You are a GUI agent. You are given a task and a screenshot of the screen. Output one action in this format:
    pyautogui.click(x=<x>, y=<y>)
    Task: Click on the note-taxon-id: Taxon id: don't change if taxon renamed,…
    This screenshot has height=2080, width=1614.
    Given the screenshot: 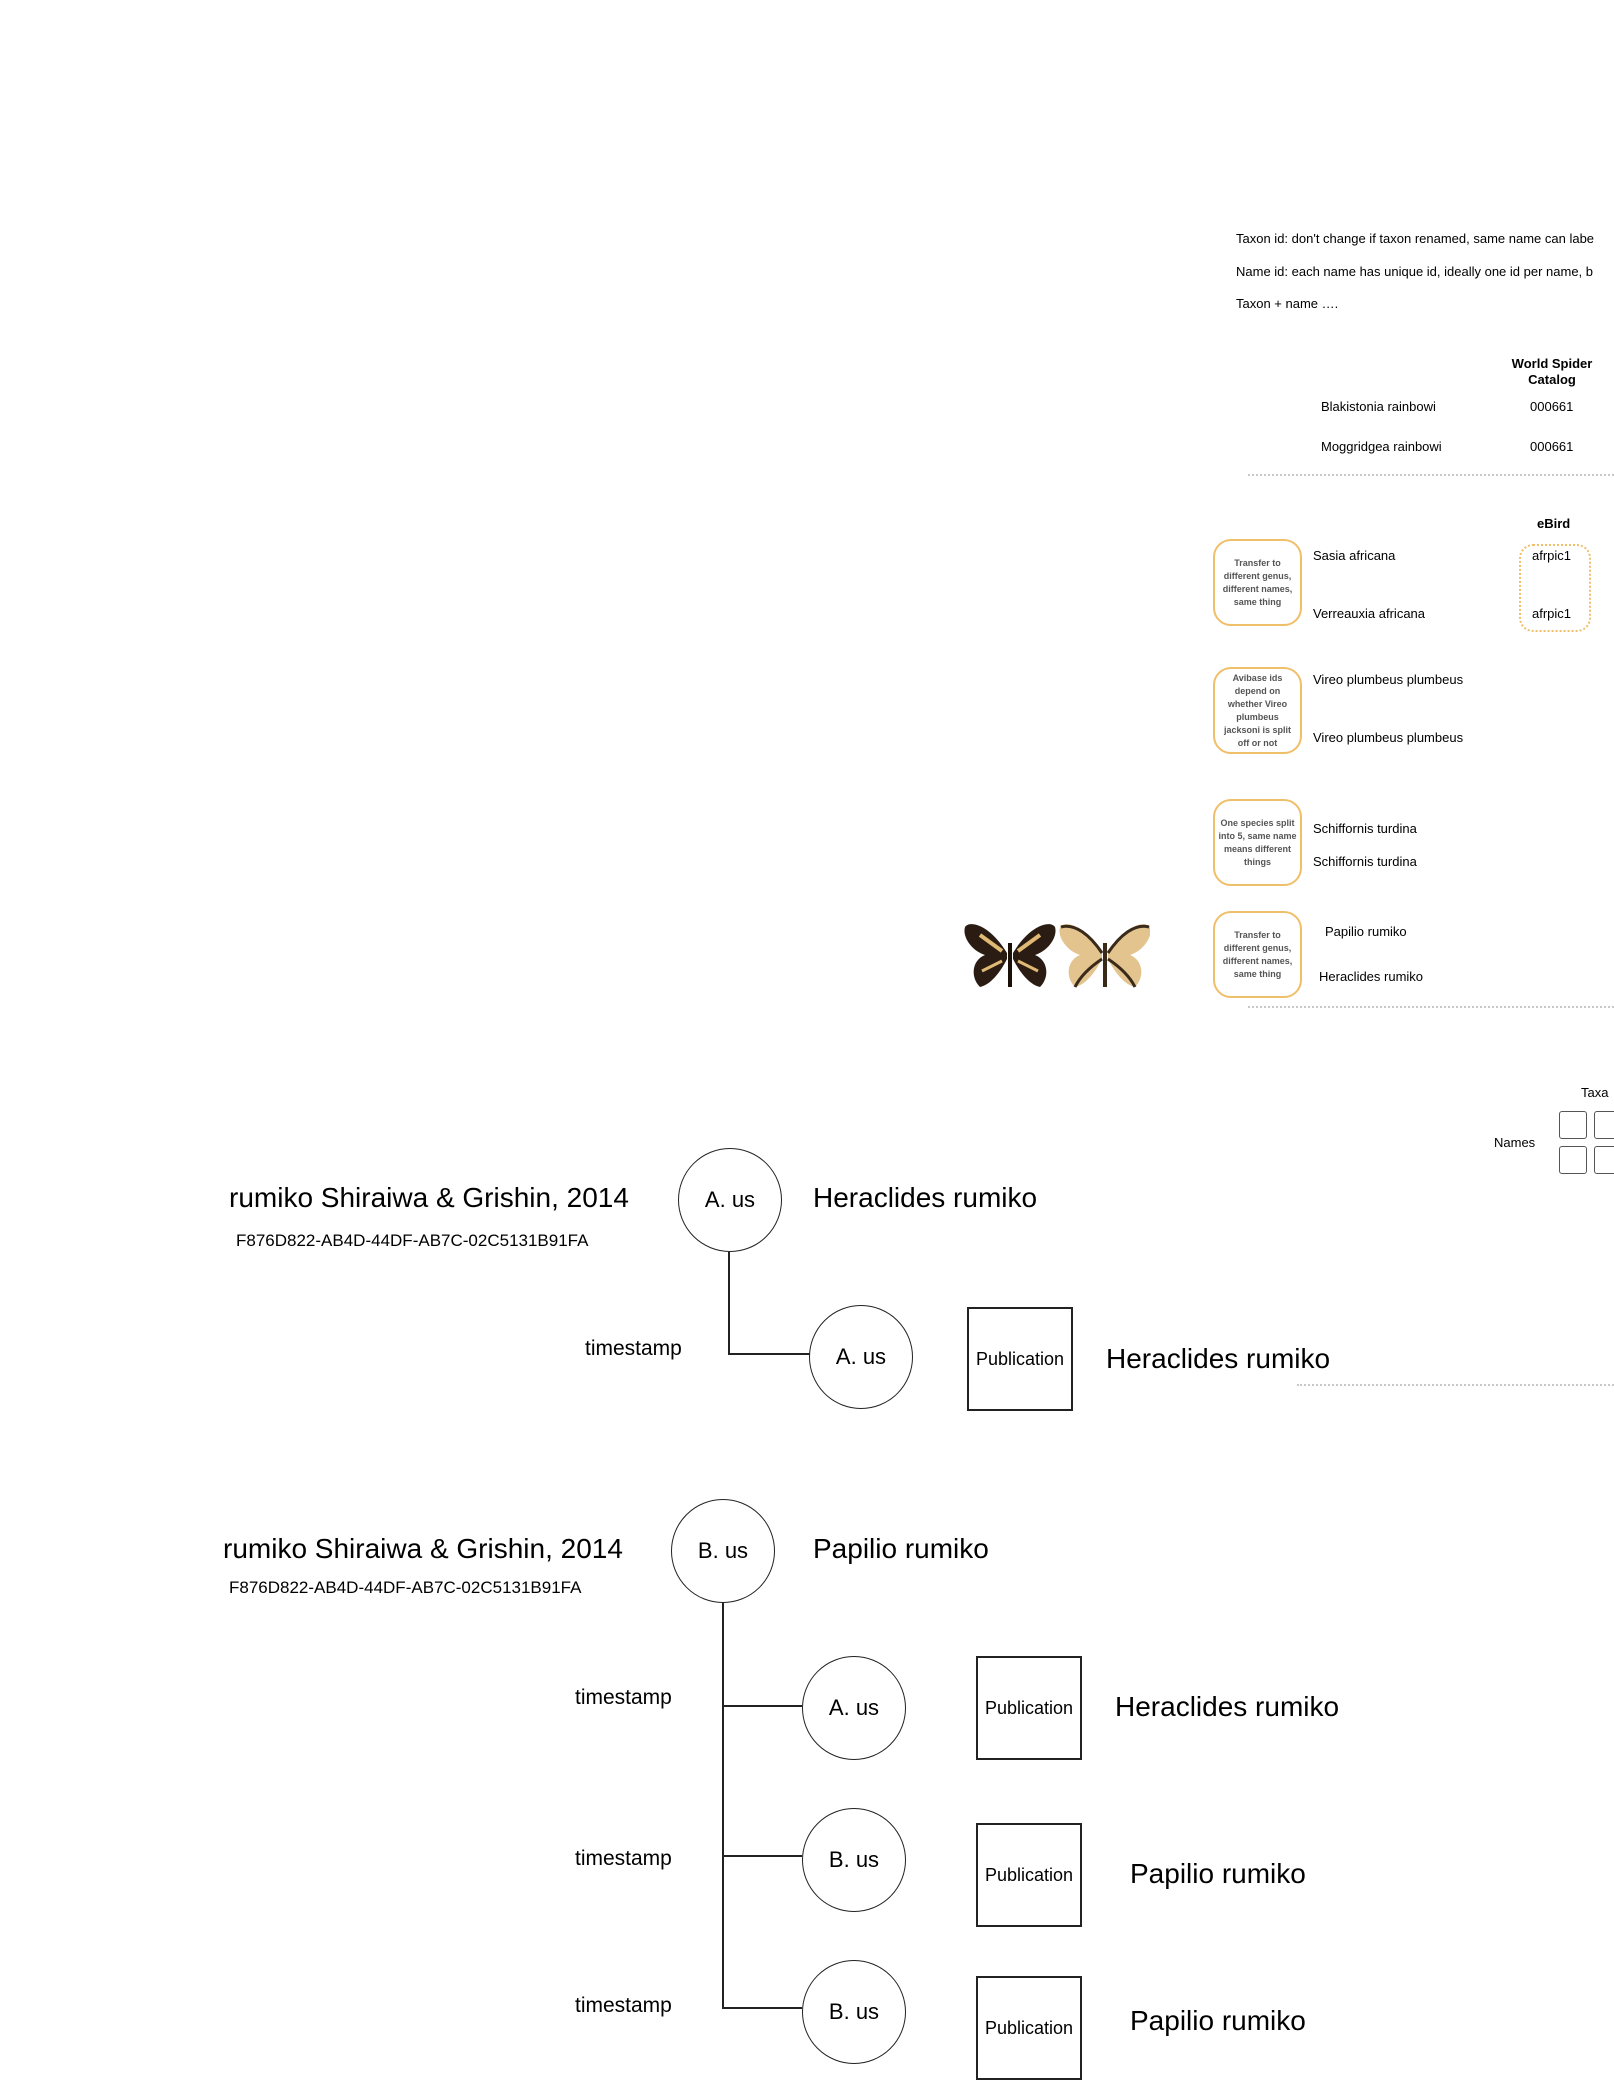 What is the action you would take?
    pyautogui.click(x=1415, y=238)
    